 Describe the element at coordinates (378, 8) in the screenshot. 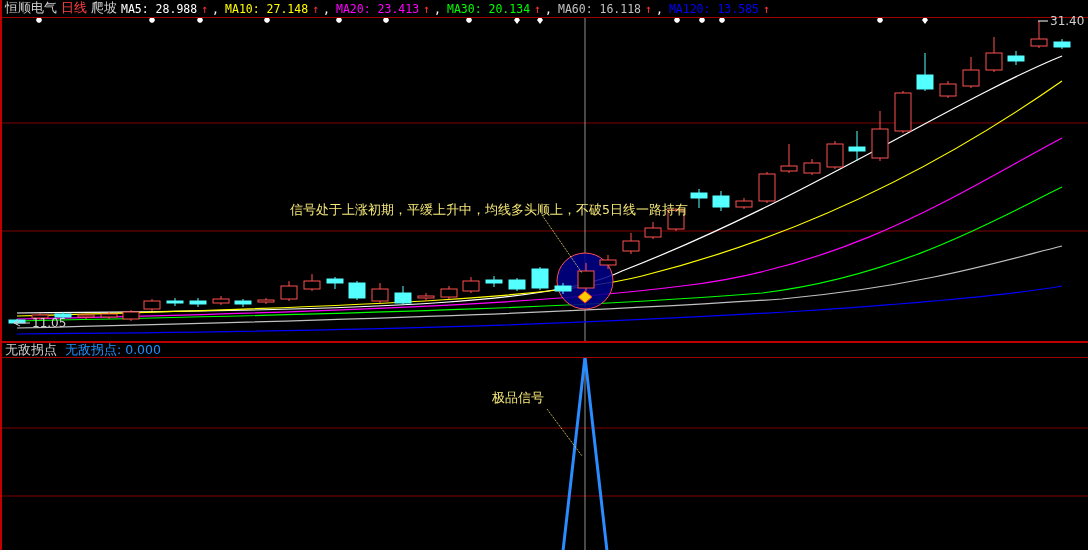

I see `moving-average-reading: MA20: 23.413` at that location.